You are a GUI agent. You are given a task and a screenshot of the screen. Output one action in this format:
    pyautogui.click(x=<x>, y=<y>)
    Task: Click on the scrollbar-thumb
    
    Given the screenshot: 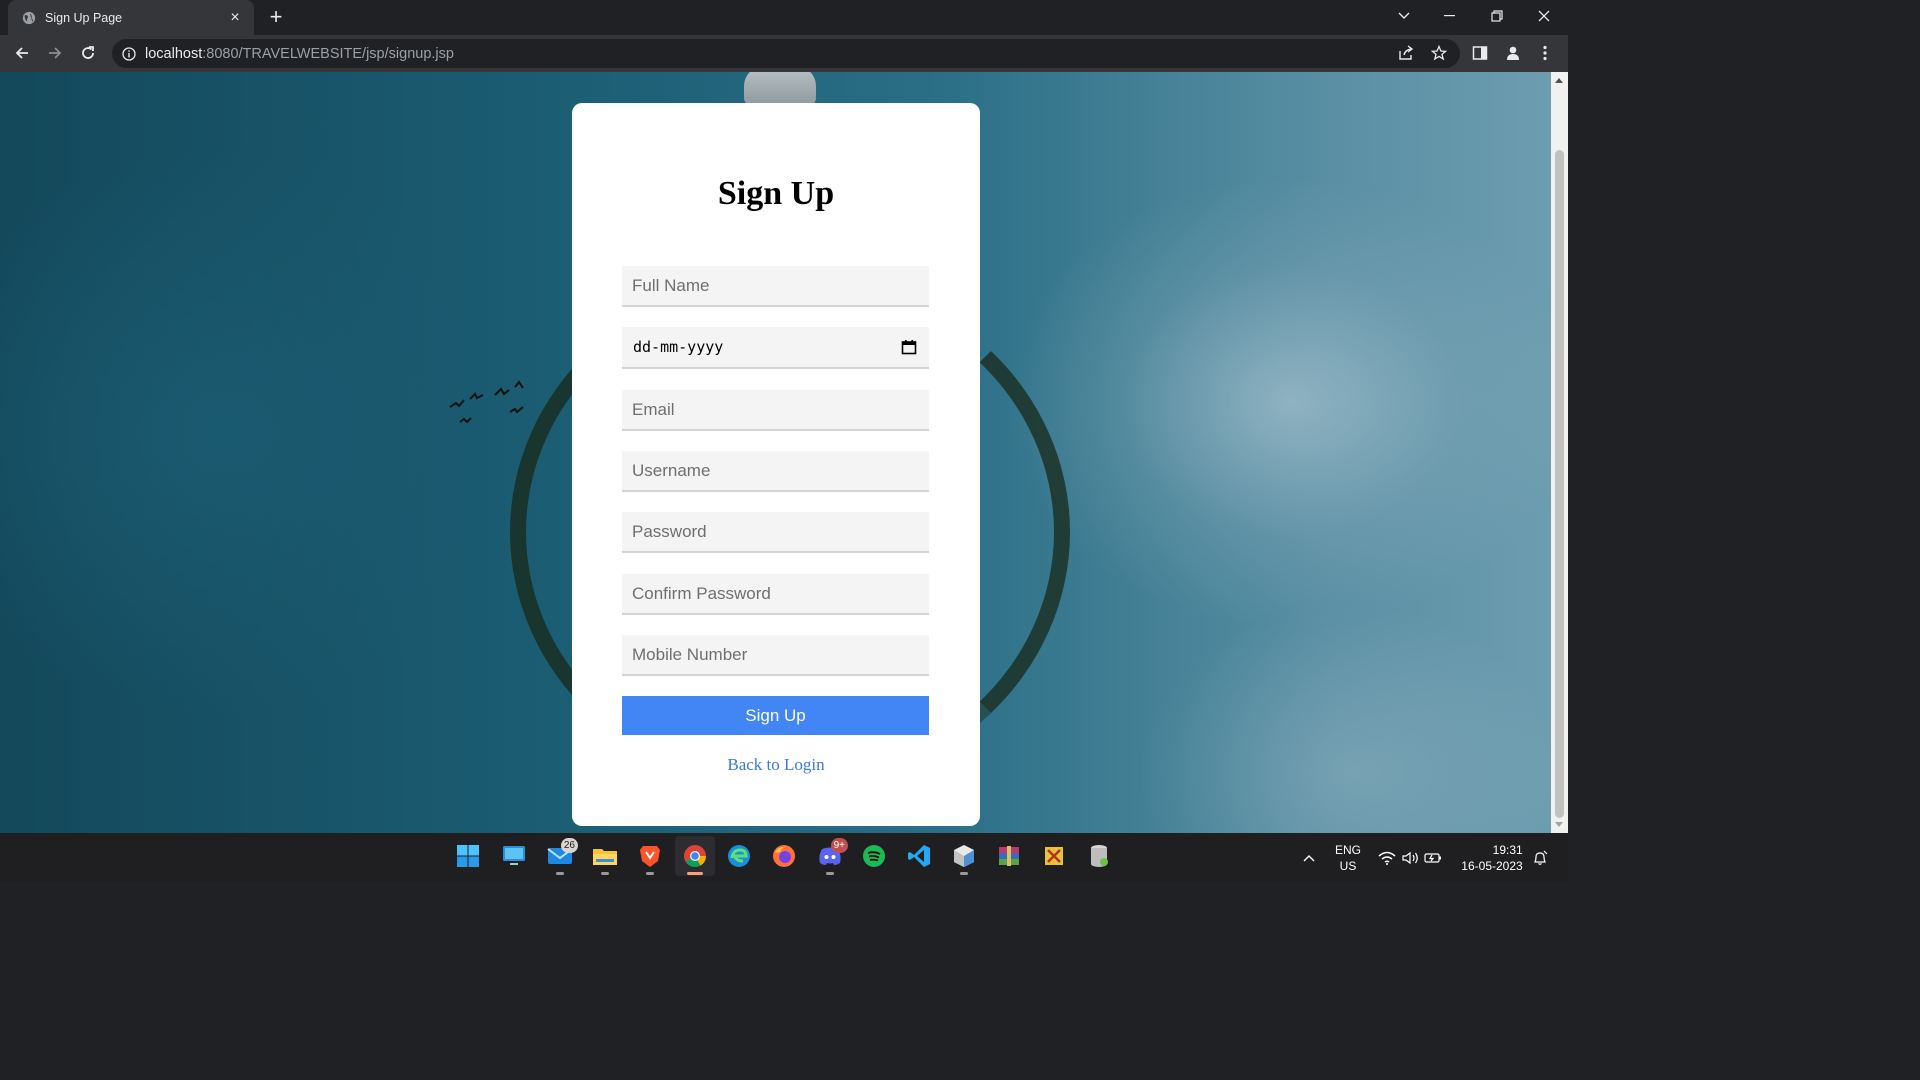 What is the action you would take?
    pyautogui.click(x=1559, y=484)
    